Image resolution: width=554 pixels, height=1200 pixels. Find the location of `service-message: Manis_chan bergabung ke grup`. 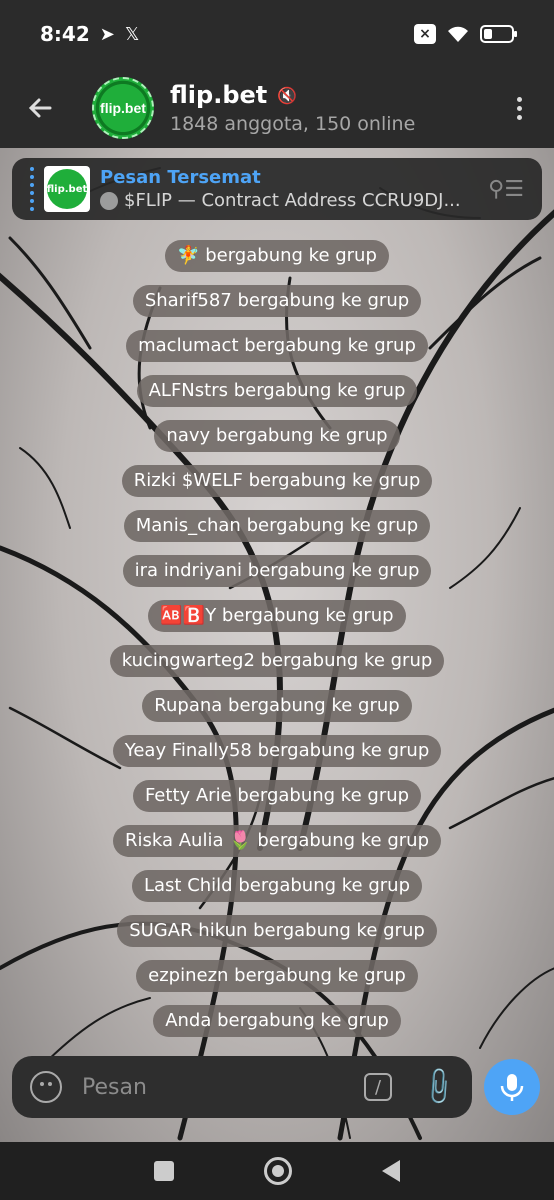

service-message: Manis_chan bergabung ke grup is located at coordinates (277, 526).